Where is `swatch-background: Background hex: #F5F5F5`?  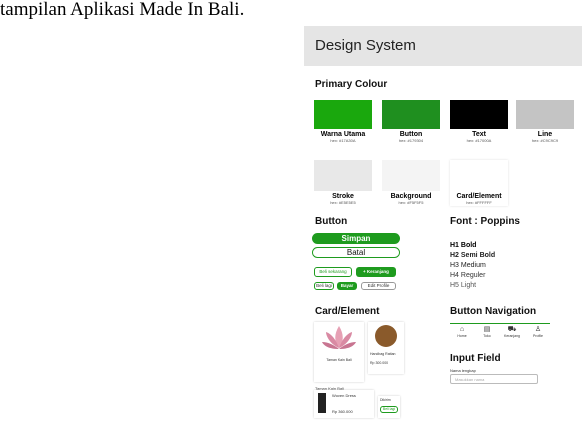 swatch-background: Background hex: #F5F5F5 is located at coordinates (411, 183).